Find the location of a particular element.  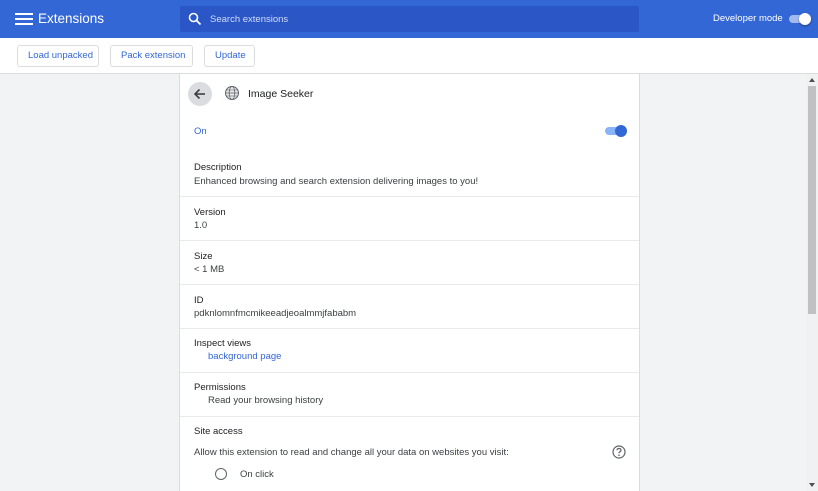

inspect-views-label: Inspect views is located at coordinates (223, 343).